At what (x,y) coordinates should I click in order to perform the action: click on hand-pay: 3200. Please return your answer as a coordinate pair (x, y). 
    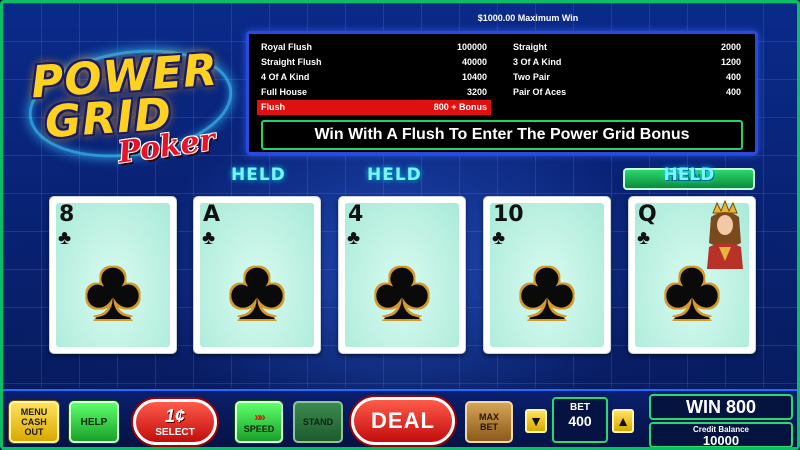
    Looking at the image, I should click on (476, 92).